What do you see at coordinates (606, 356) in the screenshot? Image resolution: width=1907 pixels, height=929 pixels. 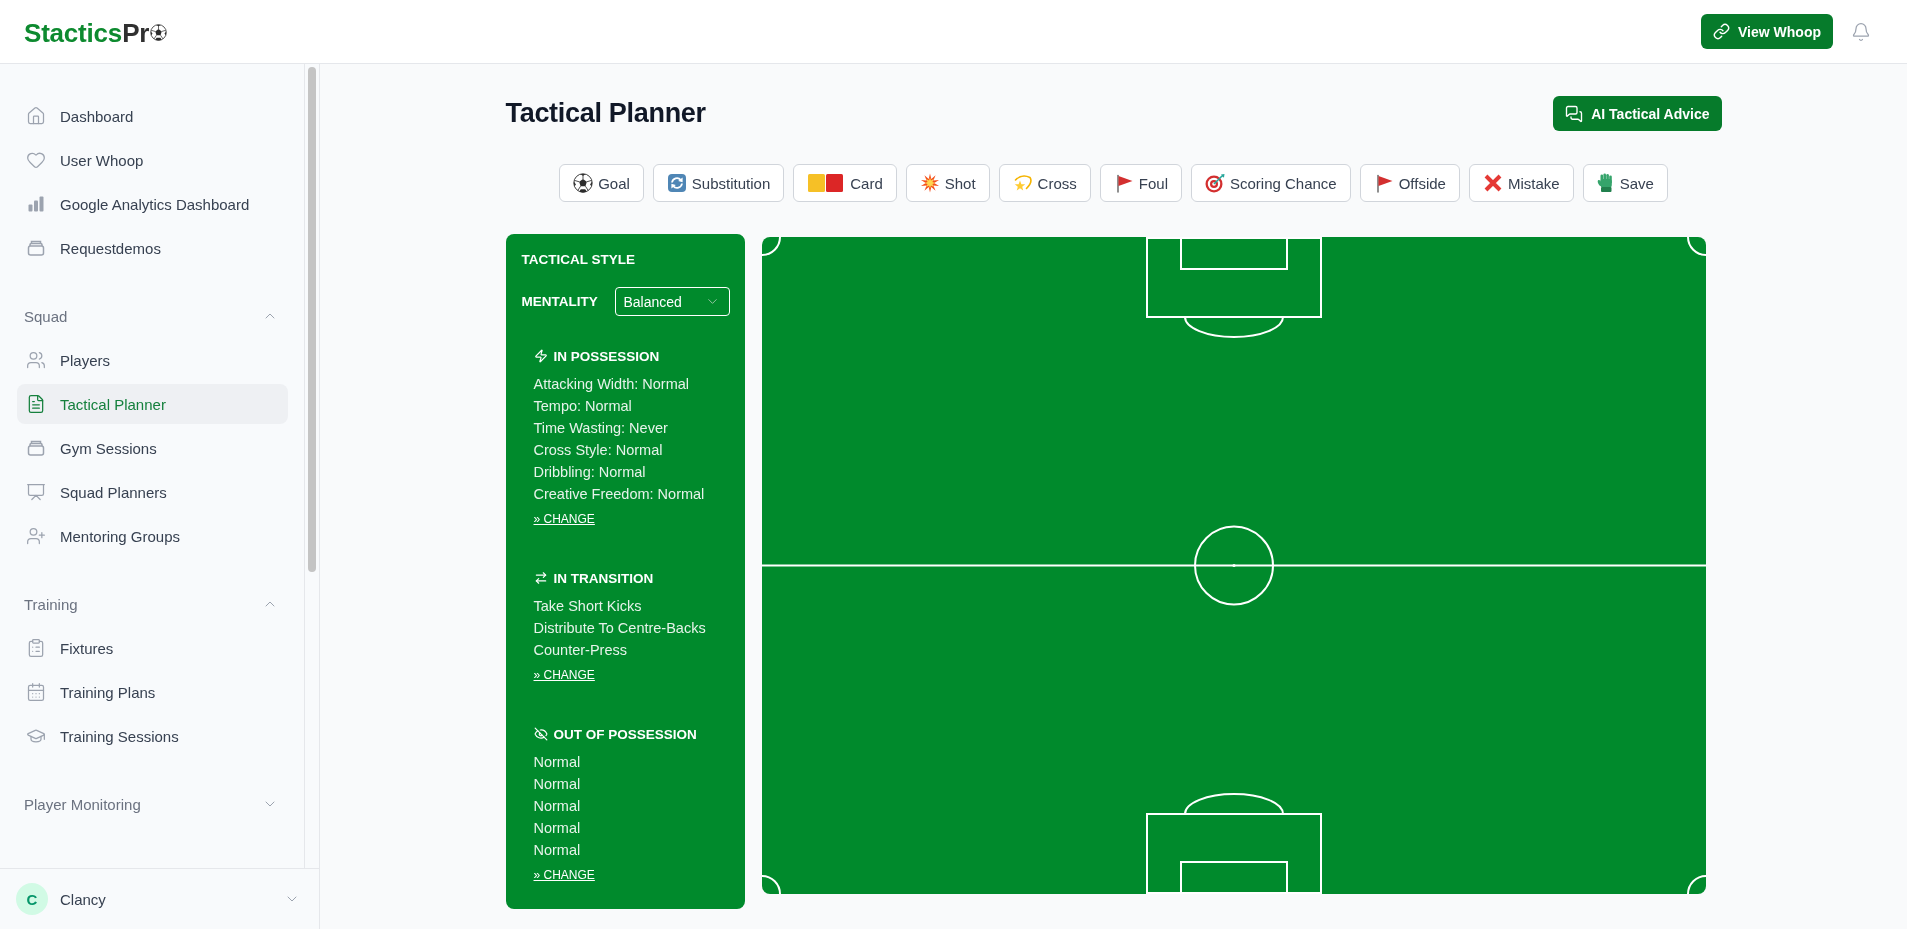 I see `section-heading: IN POSSESSION` at bounding box center [606, 356].